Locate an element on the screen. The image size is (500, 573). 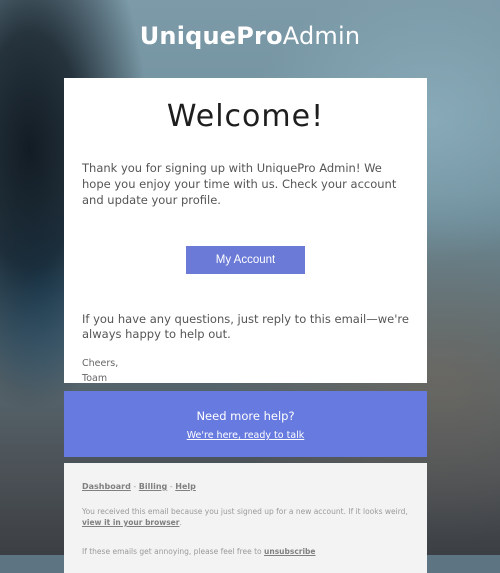
footer-note-suffix: . is located at coordinates (180, 522).